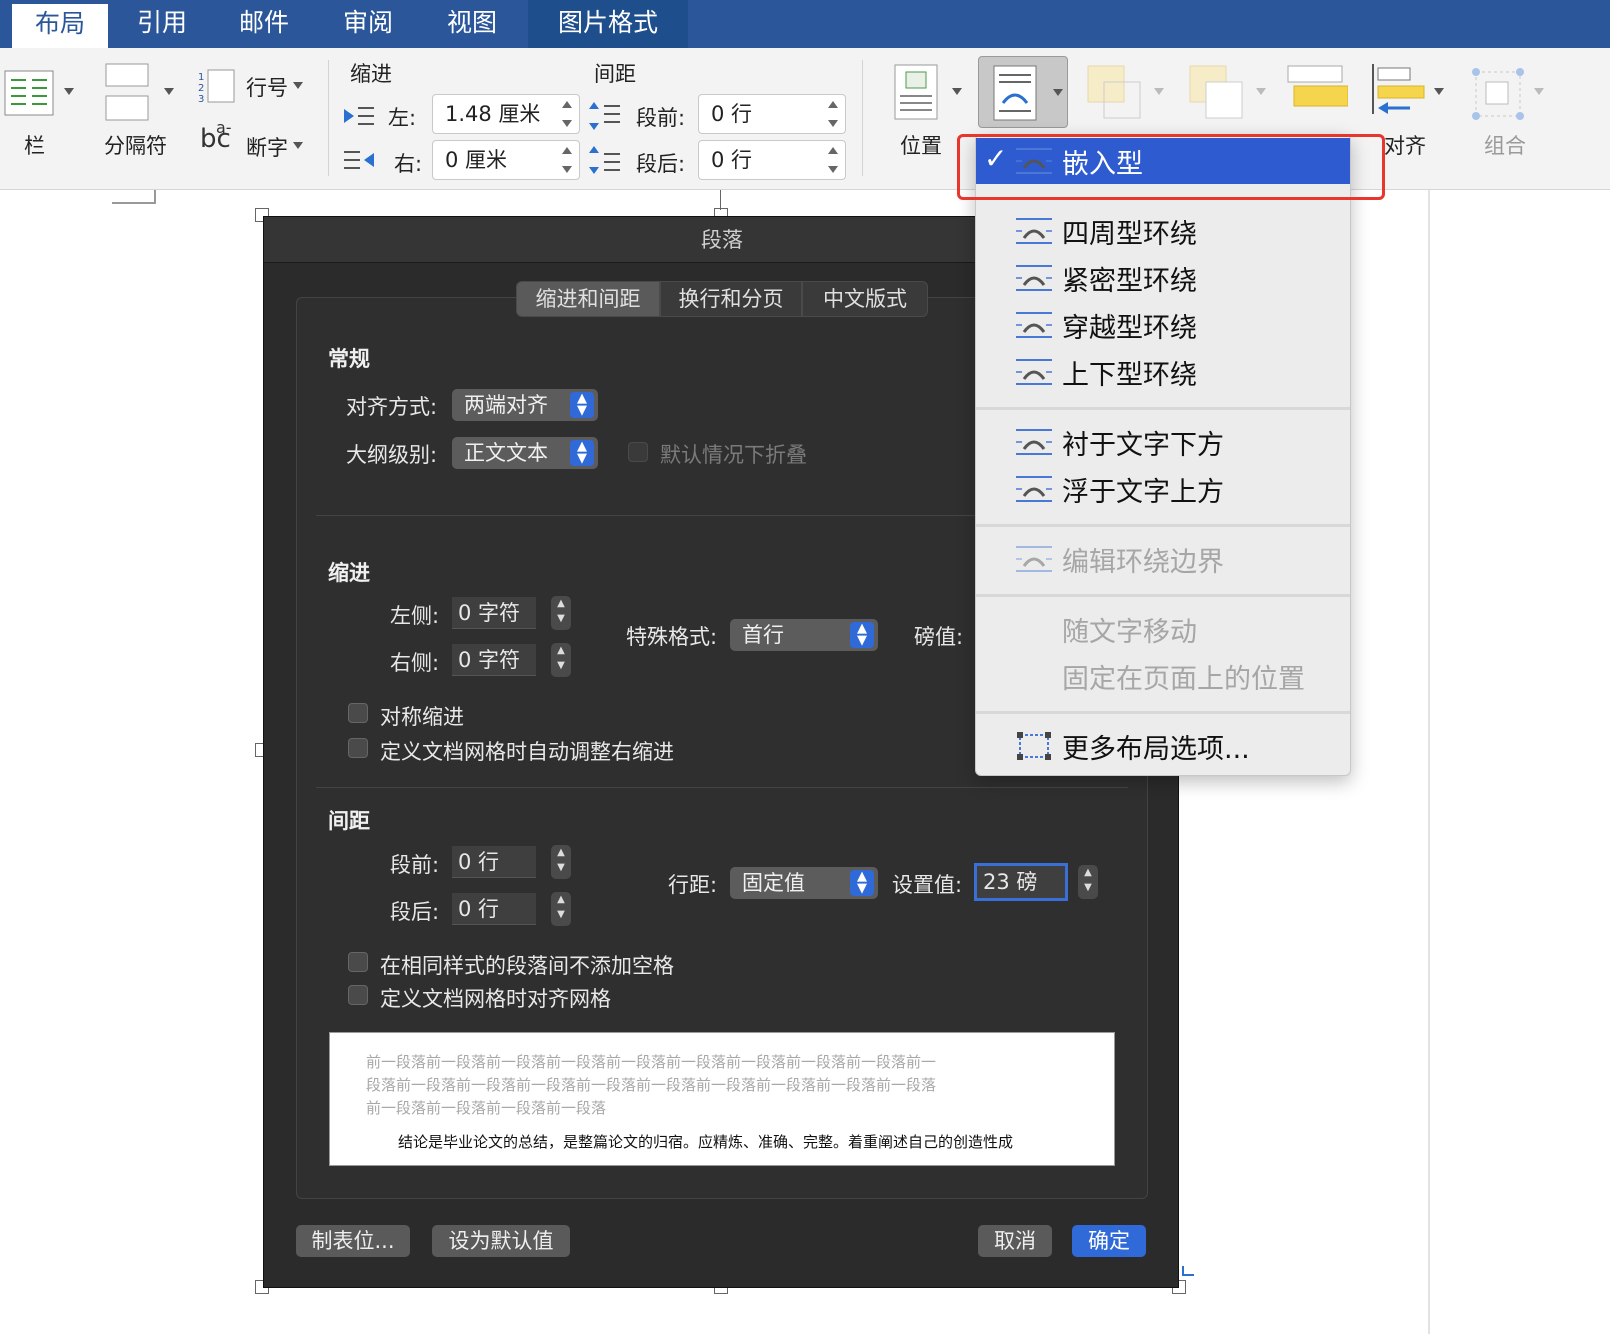  I want to click on breaks-dropdown-icon, so click(169, 91).